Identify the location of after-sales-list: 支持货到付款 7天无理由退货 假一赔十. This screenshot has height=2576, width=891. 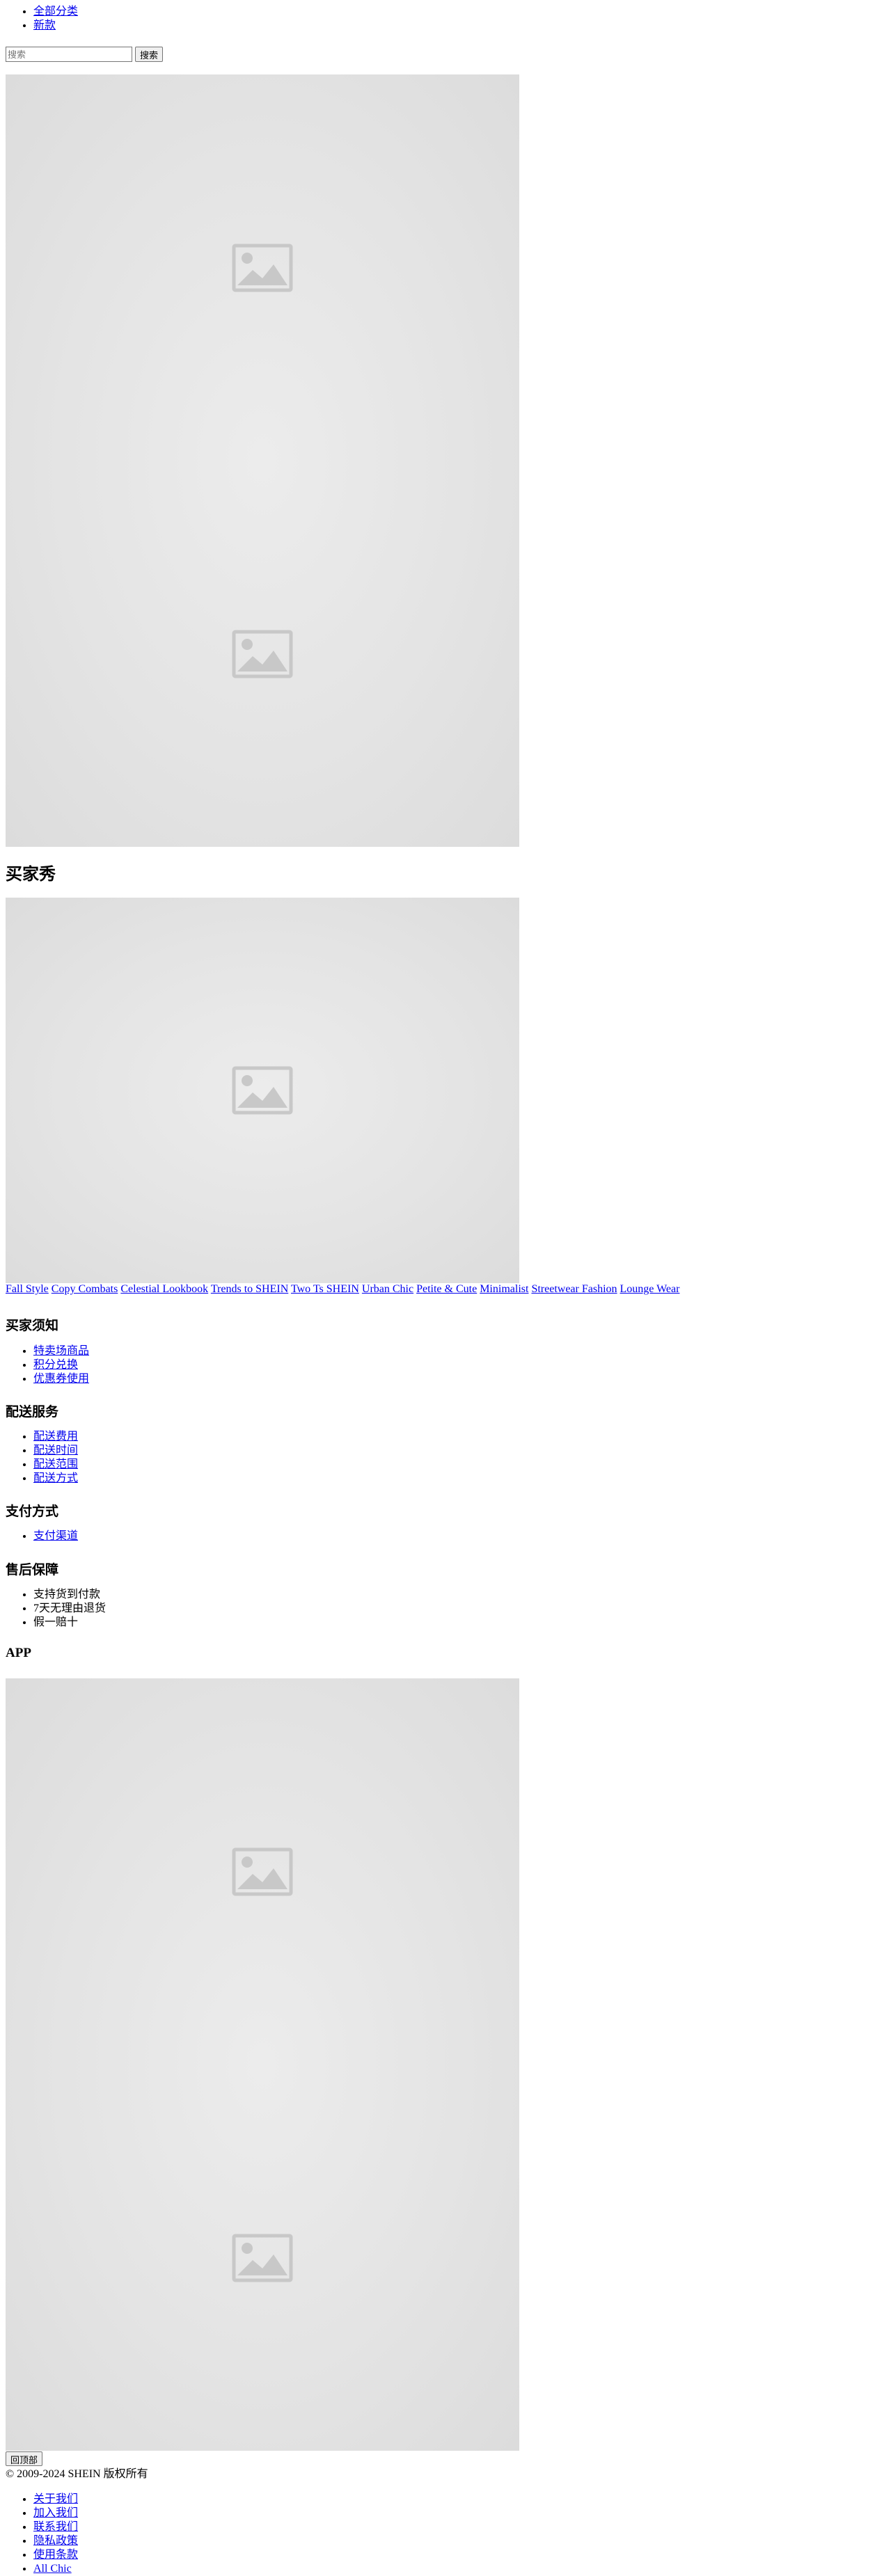
(56, 1609).